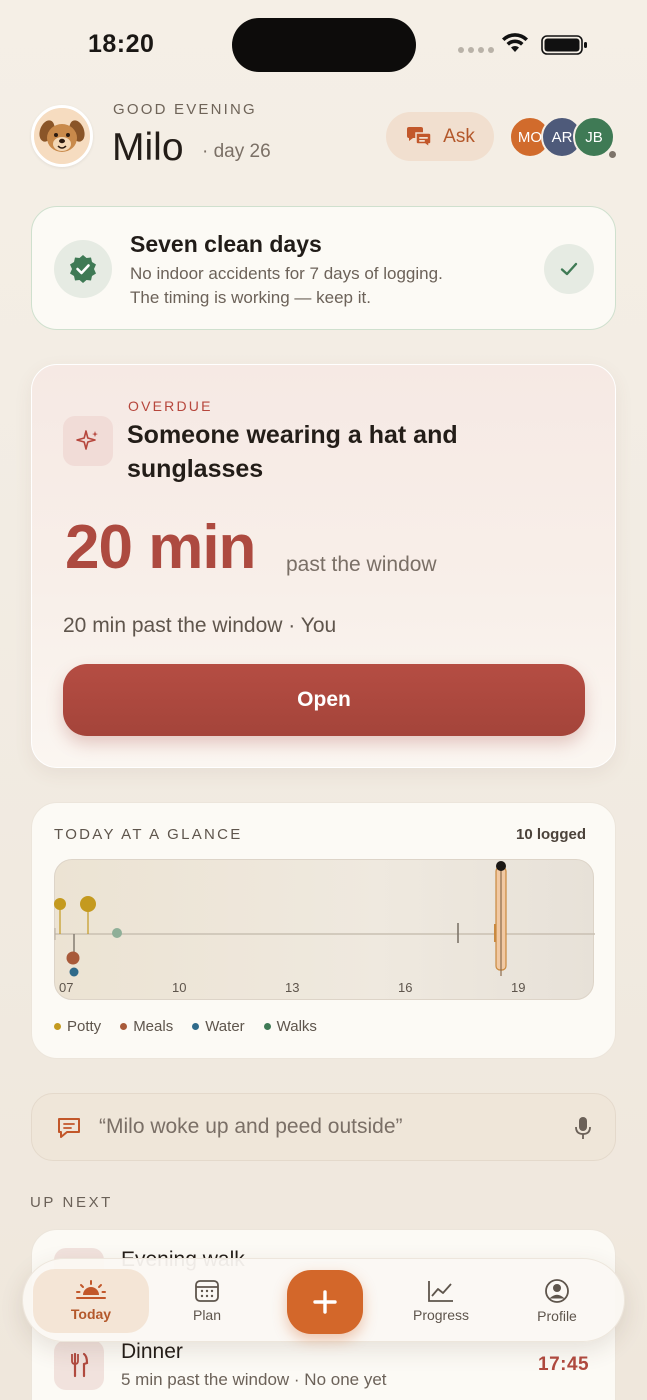 The width and height of the screenshot is (647, 1400). What do you see at coordinates (292, 452) in the screenshot?
I see `overdue-title: Someone wearing a hat and sunglasses` at bounding box center [292, 452].